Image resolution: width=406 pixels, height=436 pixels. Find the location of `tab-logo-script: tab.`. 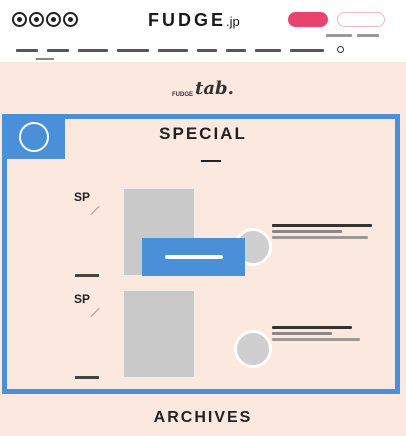

tab-logo-script: tab. is located at coordinates (214, 88).